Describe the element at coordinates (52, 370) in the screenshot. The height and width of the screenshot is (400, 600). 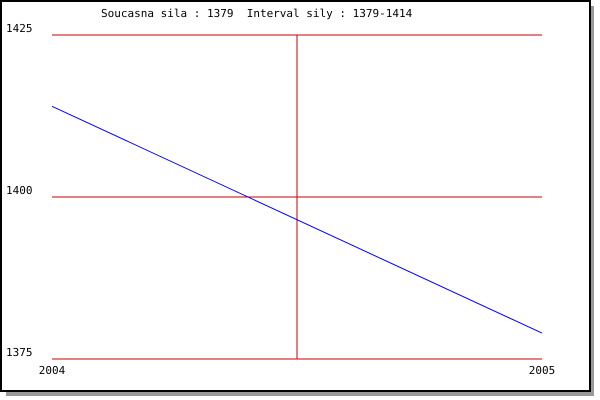
I see `x-tick-label: 2004` at that location.